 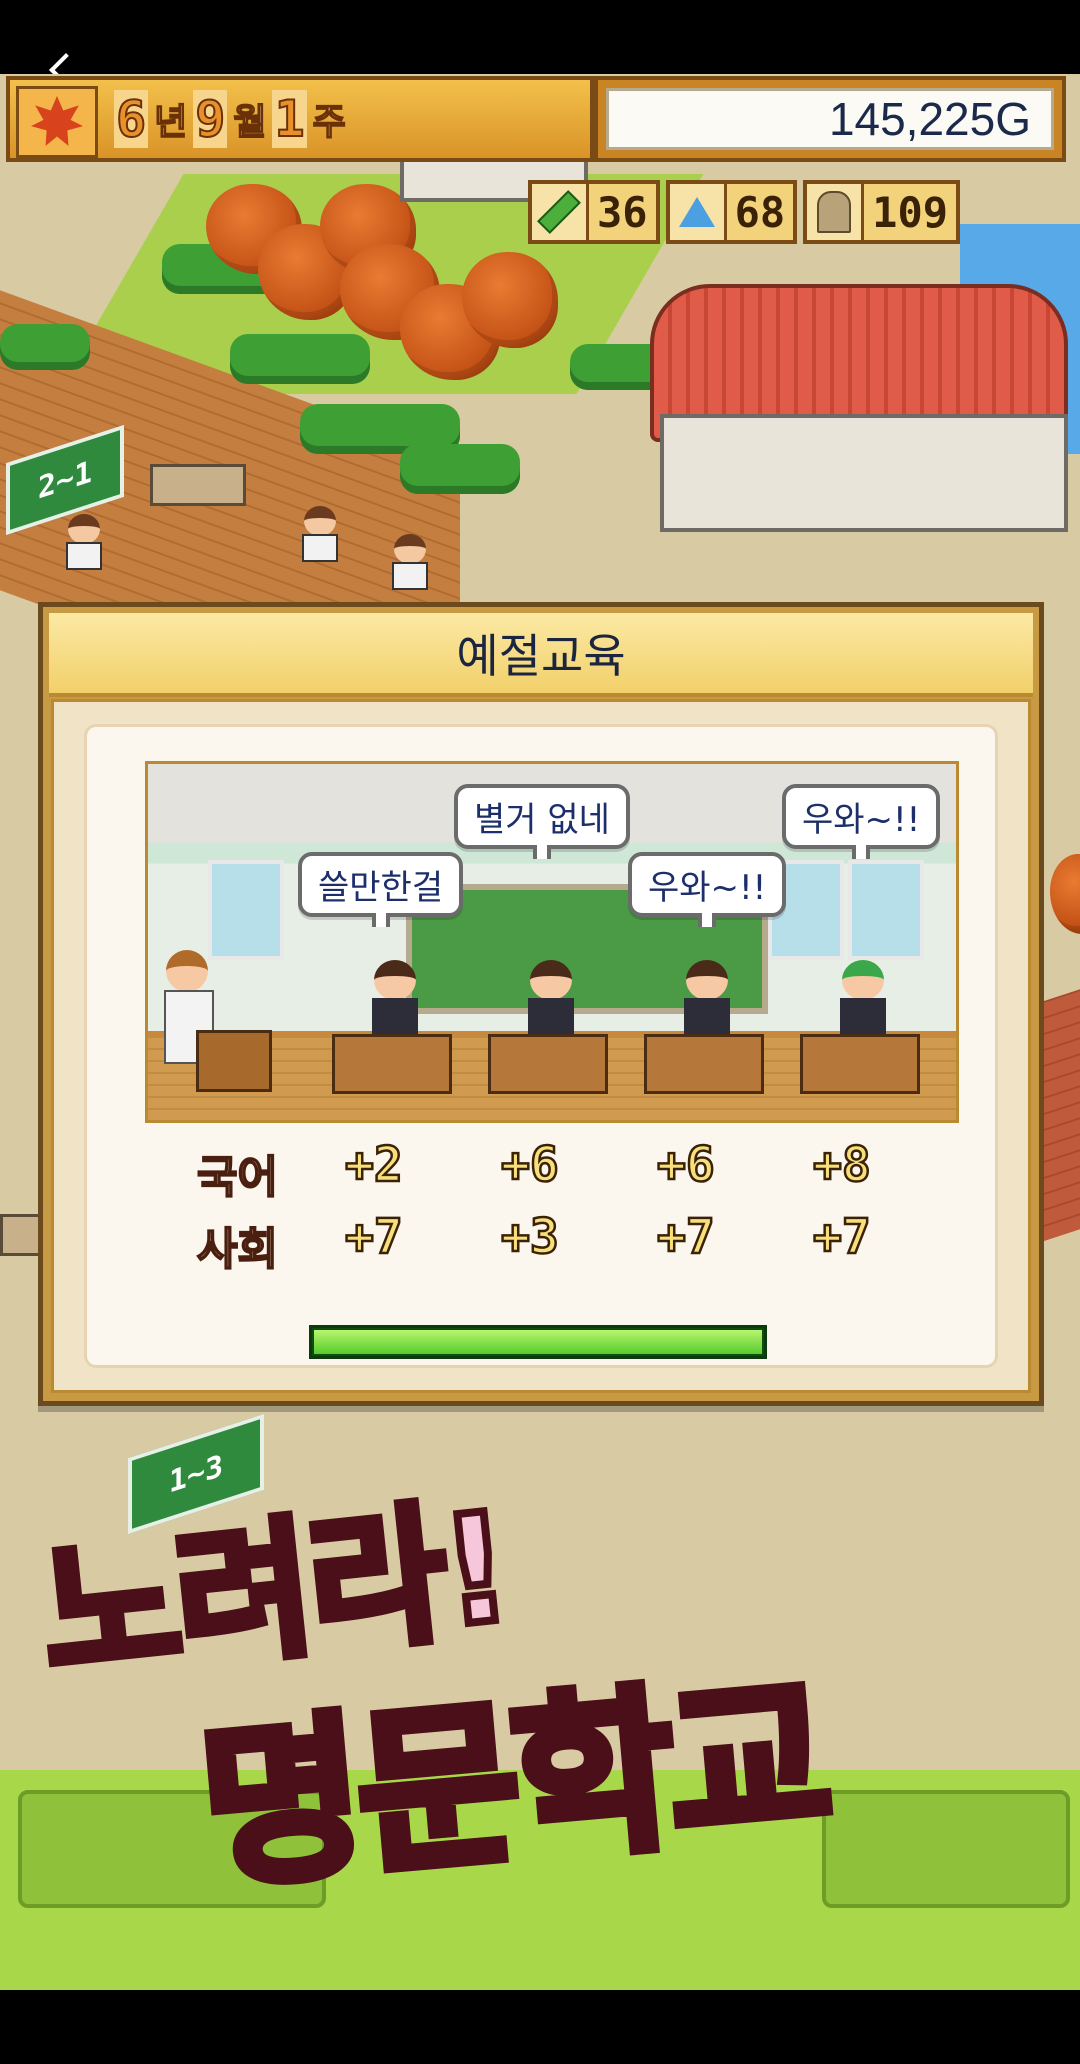 What do you see at coordinates (131, 119) in the screenshot?
I see `year-number: 6` at bounding box center [131, 119].